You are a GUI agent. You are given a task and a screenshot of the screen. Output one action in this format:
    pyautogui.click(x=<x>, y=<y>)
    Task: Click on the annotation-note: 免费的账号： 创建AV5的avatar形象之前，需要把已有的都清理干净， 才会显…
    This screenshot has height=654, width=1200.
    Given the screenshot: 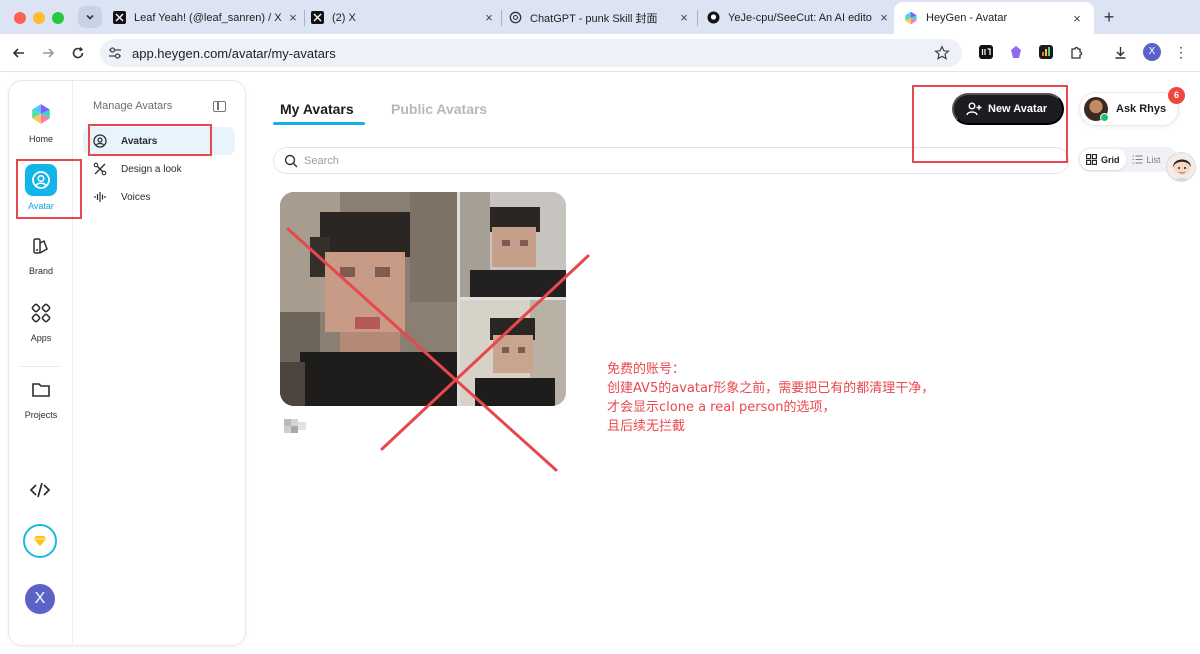 What is the action you would take?
    pyautogui.click(x=770, y=398)
    